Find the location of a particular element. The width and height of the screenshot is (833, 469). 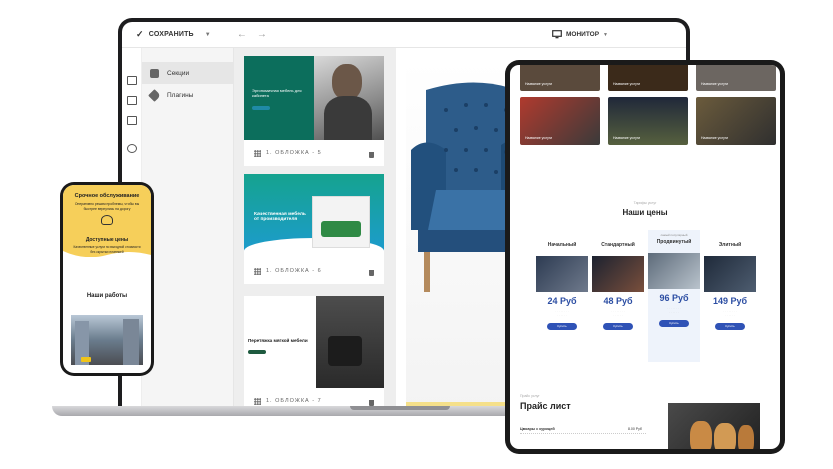

plan-price: 149 Руб is located at coordinates (730, 301).